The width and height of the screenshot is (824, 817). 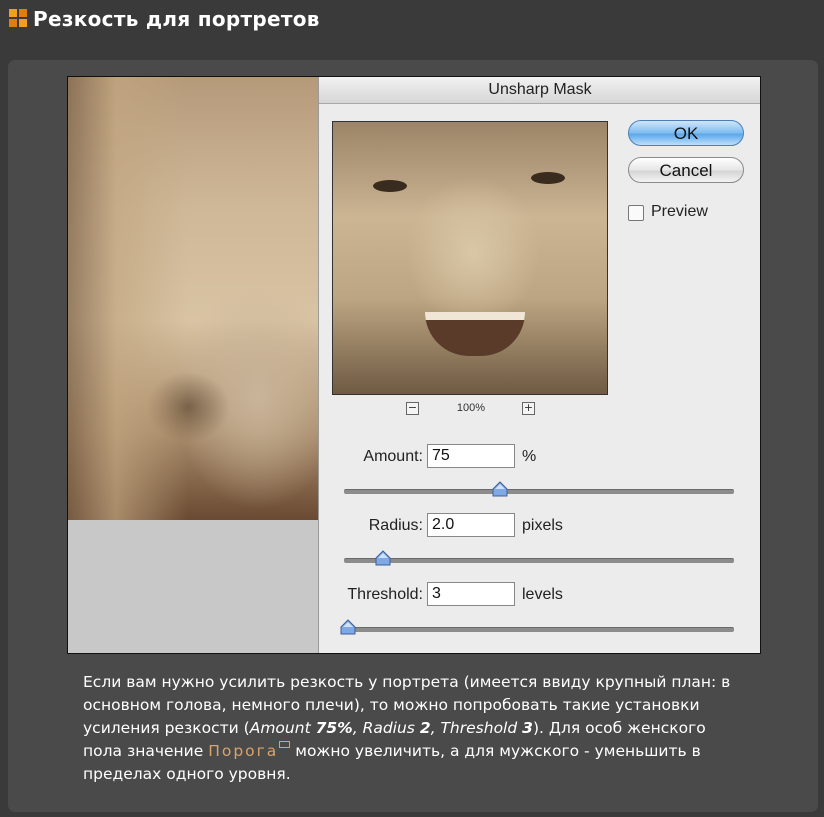 I want to click on preview-image, so click(x=470, y=258).